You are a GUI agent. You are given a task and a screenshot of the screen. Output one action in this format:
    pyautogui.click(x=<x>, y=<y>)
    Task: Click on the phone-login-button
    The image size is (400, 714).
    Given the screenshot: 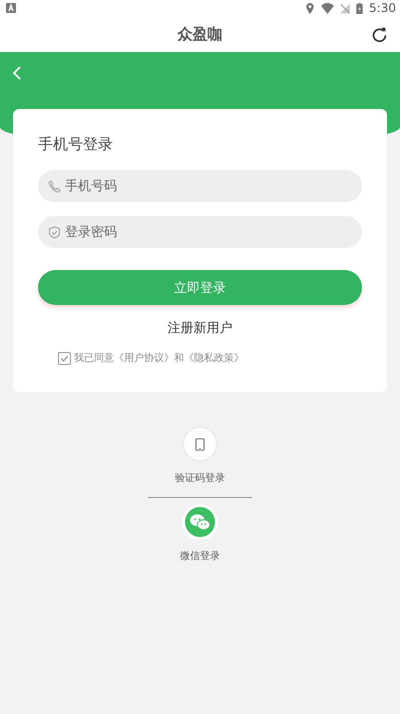 What is the action you would take?
    pyautogui.click(x=200, y=444)
    